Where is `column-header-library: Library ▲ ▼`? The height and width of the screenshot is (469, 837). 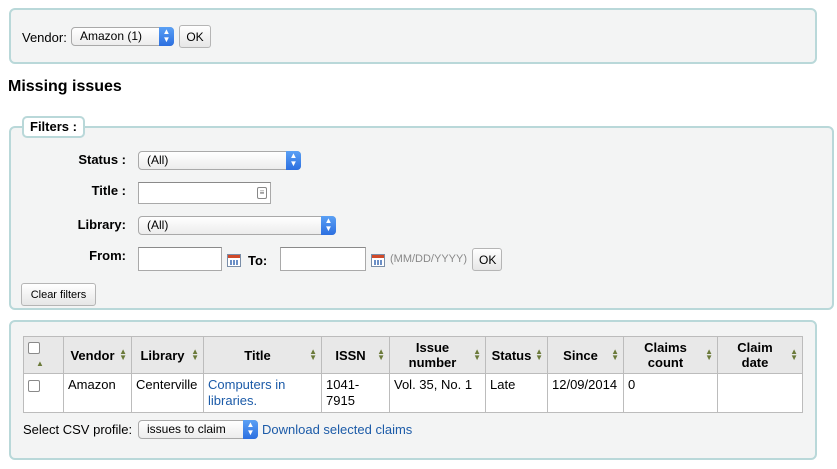
column-header-library: Library ▲ ▼ is located at coordinates (167, 355).